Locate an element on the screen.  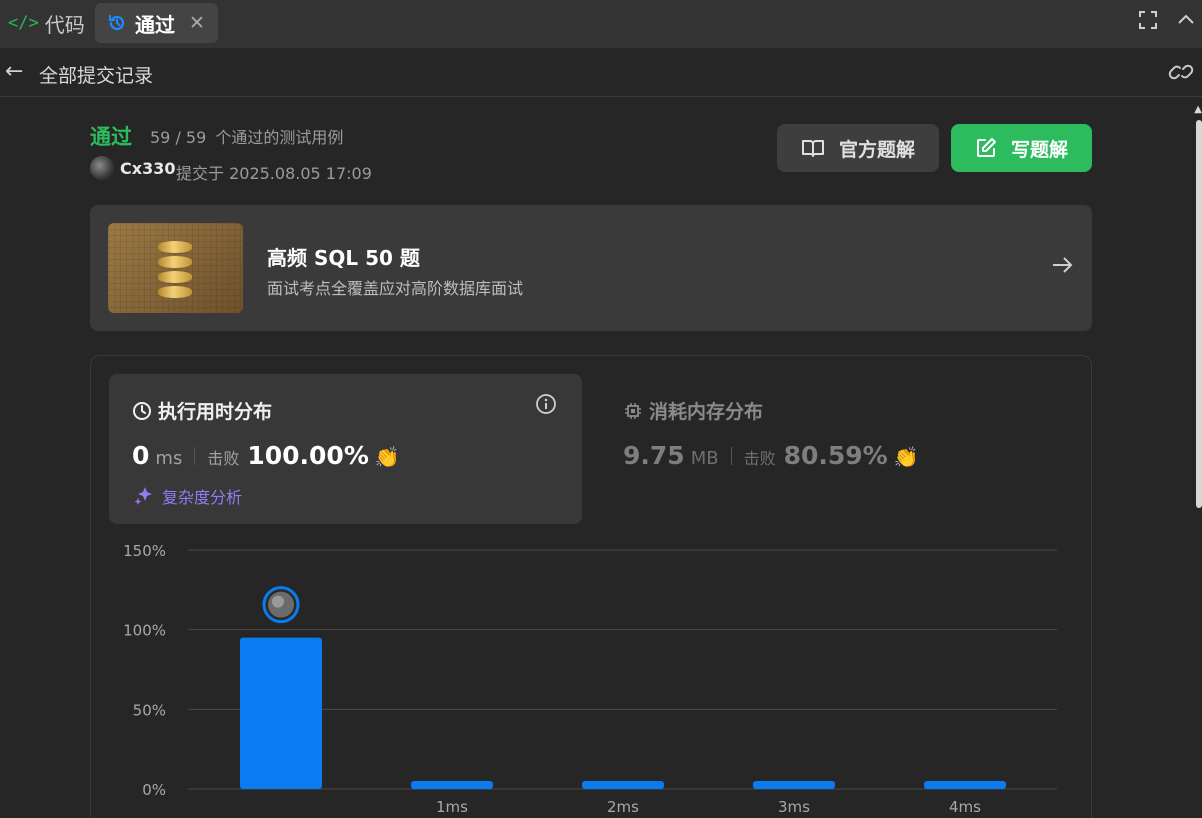
info-icon is located at coordinates (546, 406).